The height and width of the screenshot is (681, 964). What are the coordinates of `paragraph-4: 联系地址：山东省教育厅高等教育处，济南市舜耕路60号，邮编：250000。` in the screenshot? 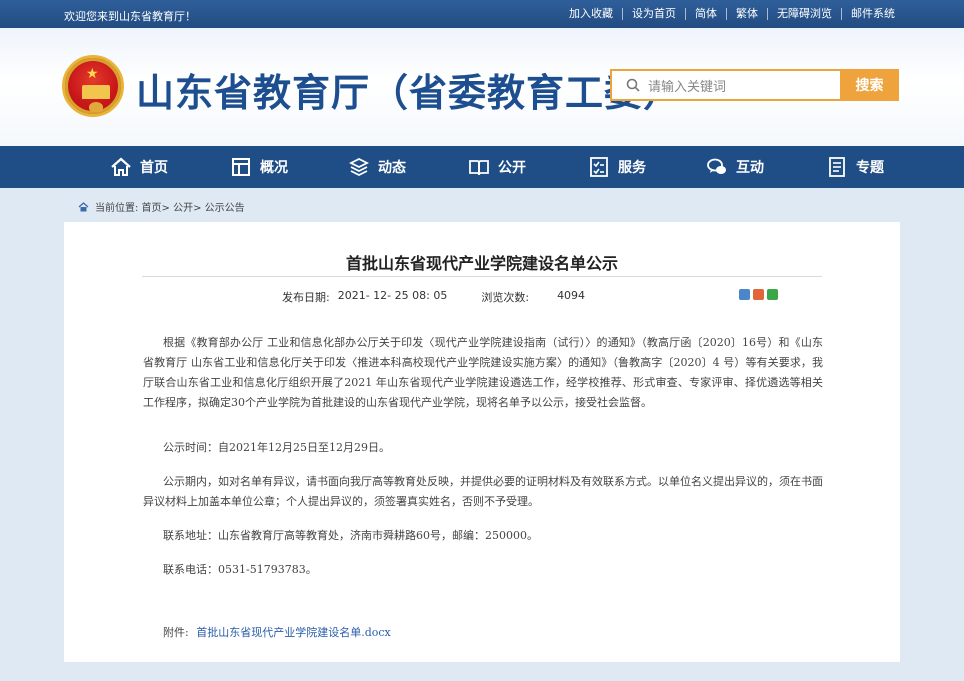 It's located at (350, 535).